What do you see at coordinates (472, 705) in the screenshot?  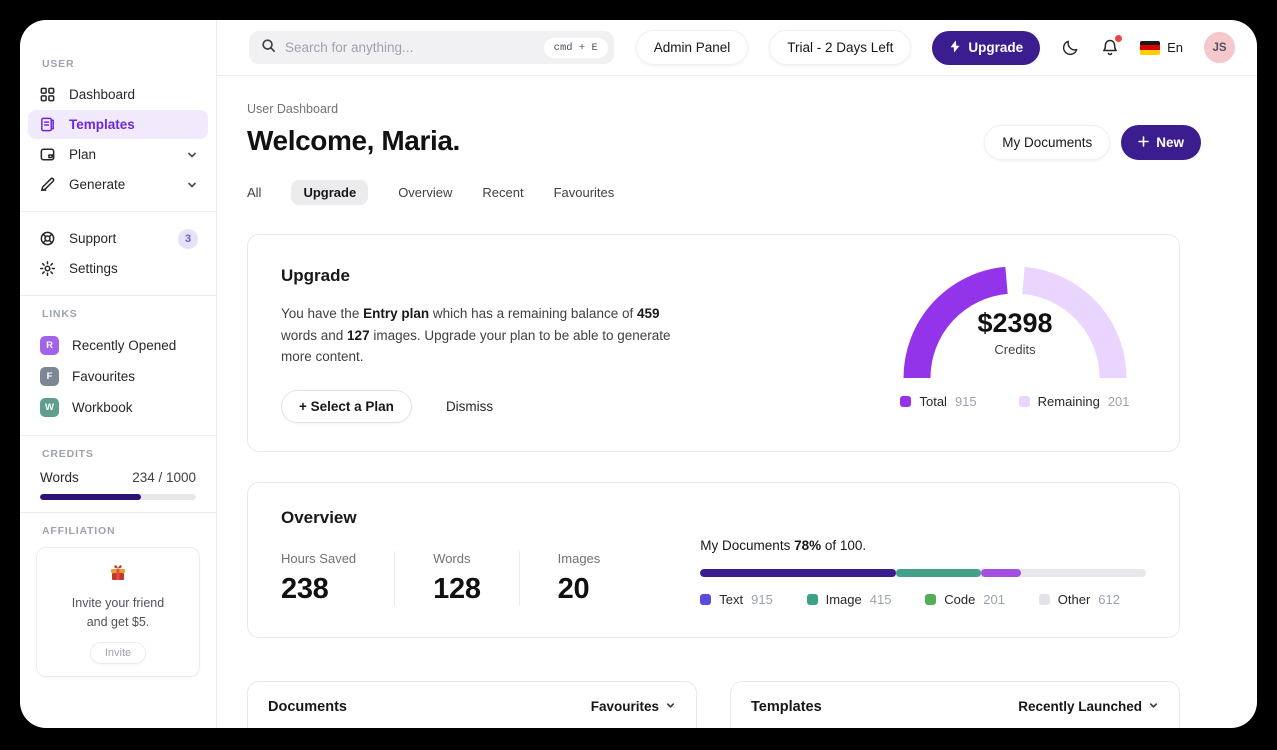 I see `documents-card-header: Documents Favourites` at bounding box center [472, 705].